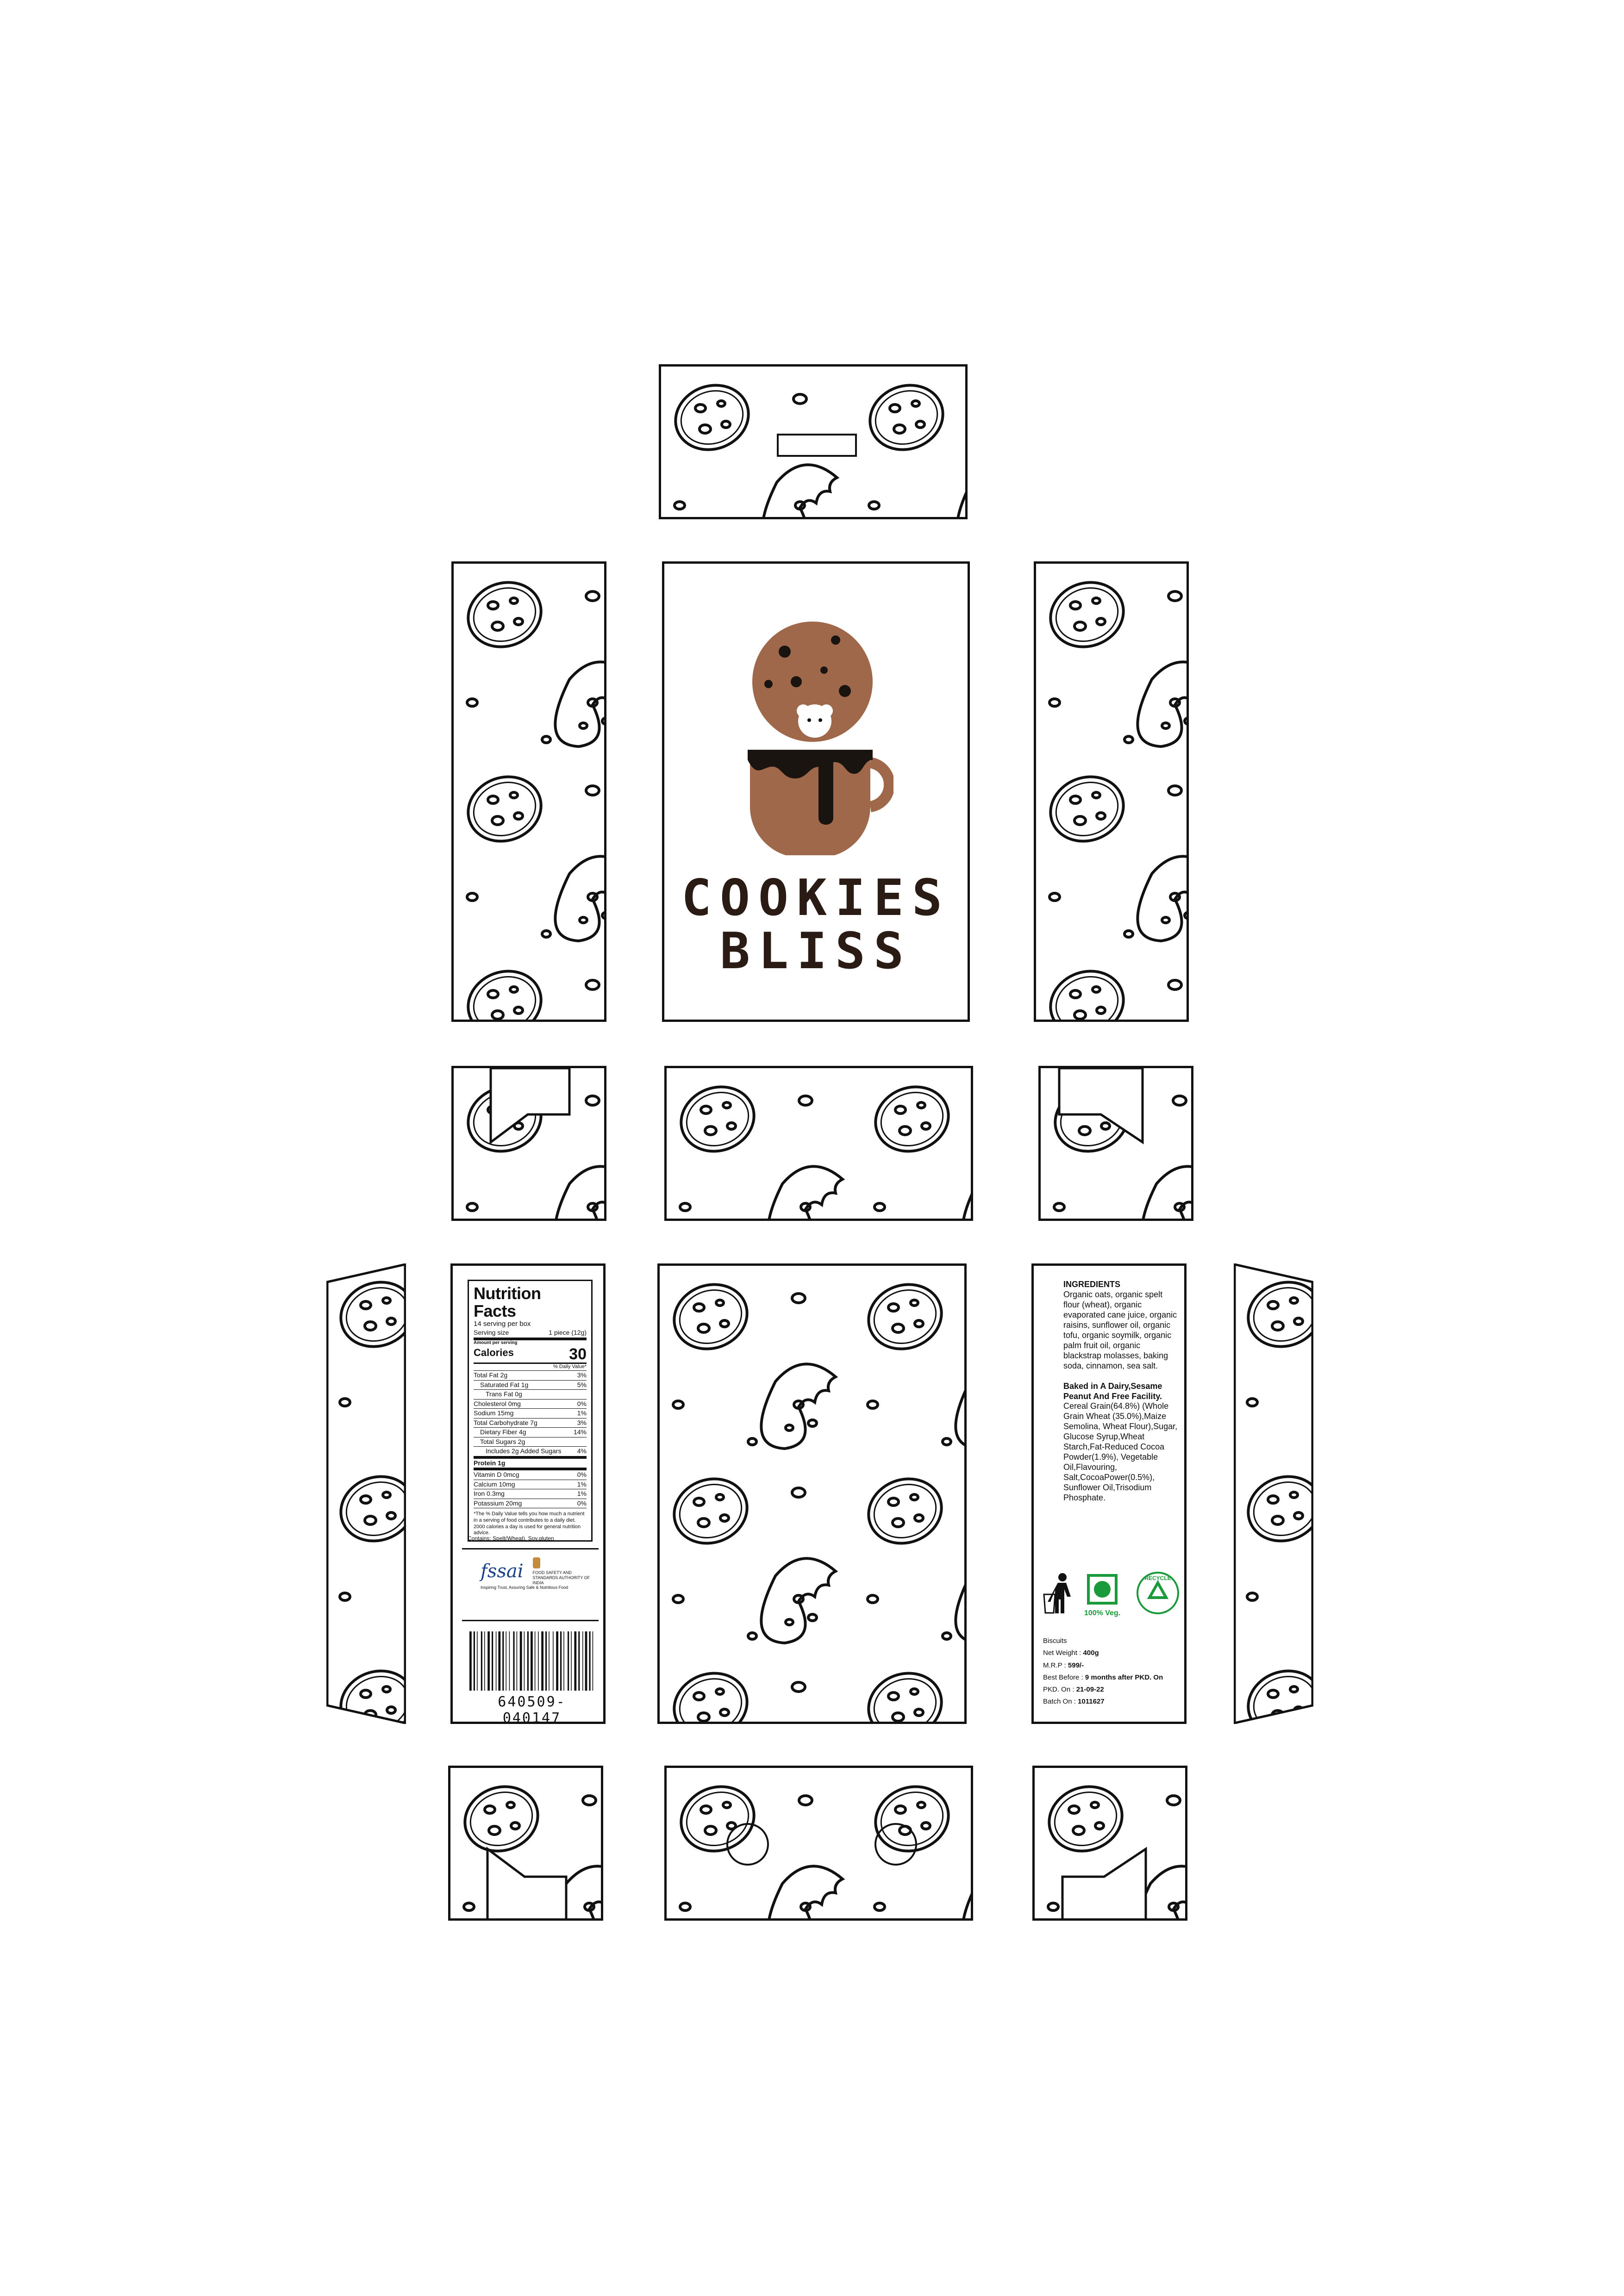 The height and width of the screenshot is (2296, 1624). I want to click on nutrient-label: Total Fat 2g, so click(491, 1375).